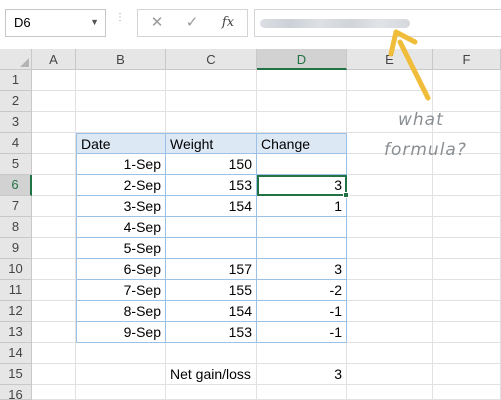 This screenshot has height=400, width=501. What do you see at coordinates (94, 22) in the screenshot?
I see `chevron-down-icon: ▼` at bounding box center [94, 22].